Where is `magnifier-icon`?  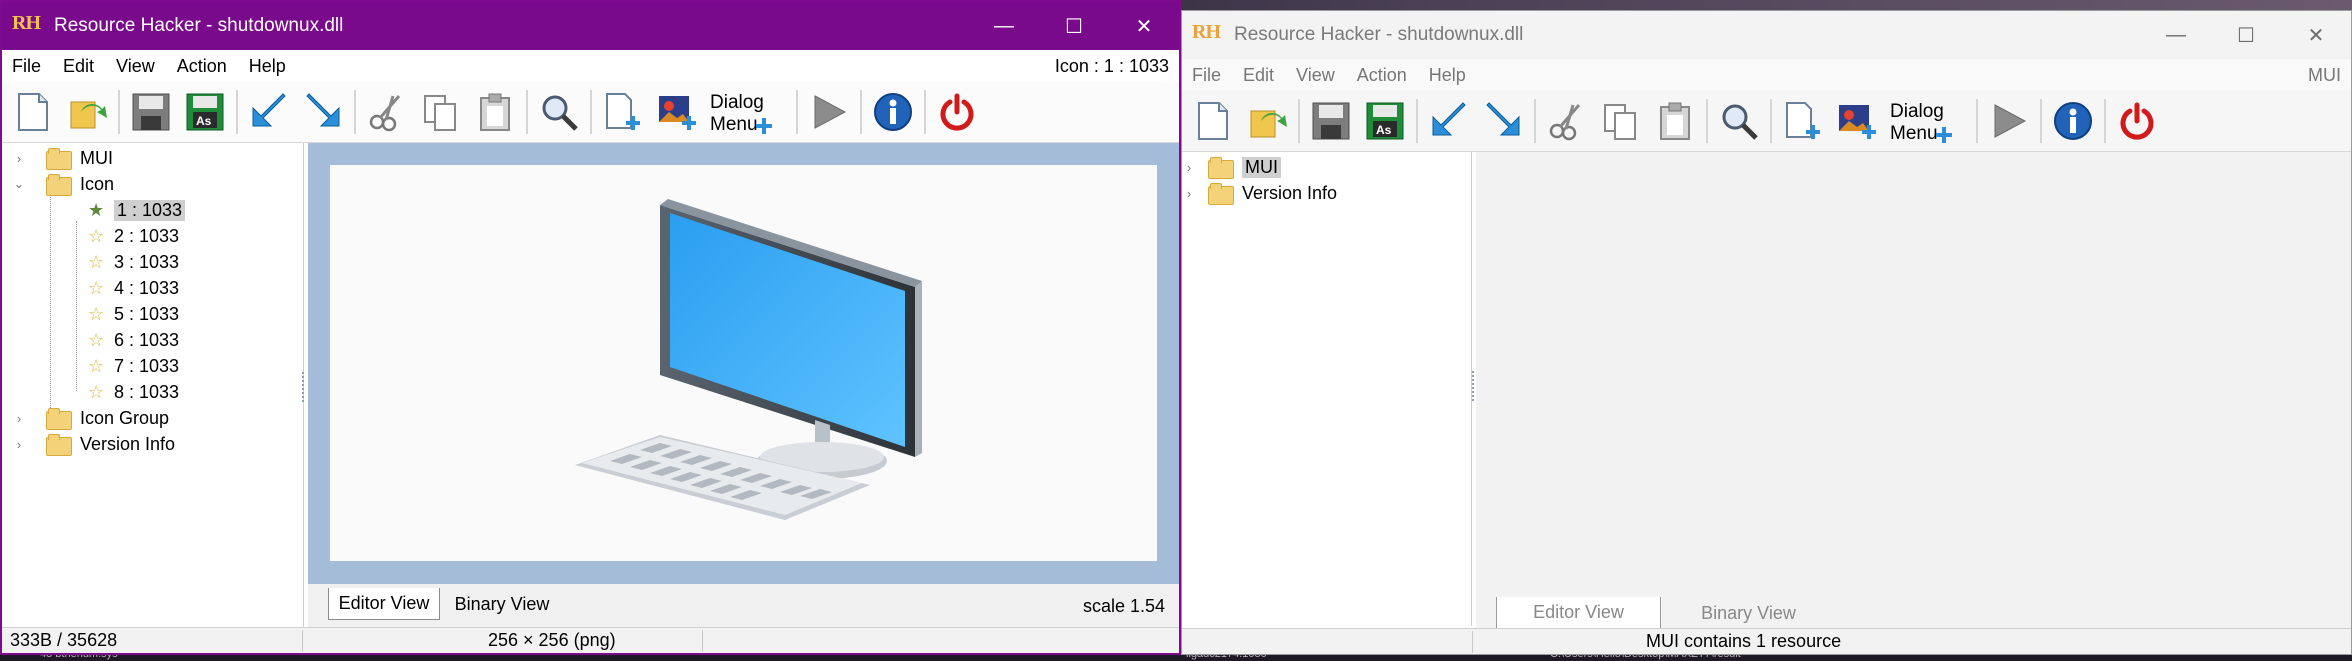 magnifier-icon is located at coordinates (1740, 122).